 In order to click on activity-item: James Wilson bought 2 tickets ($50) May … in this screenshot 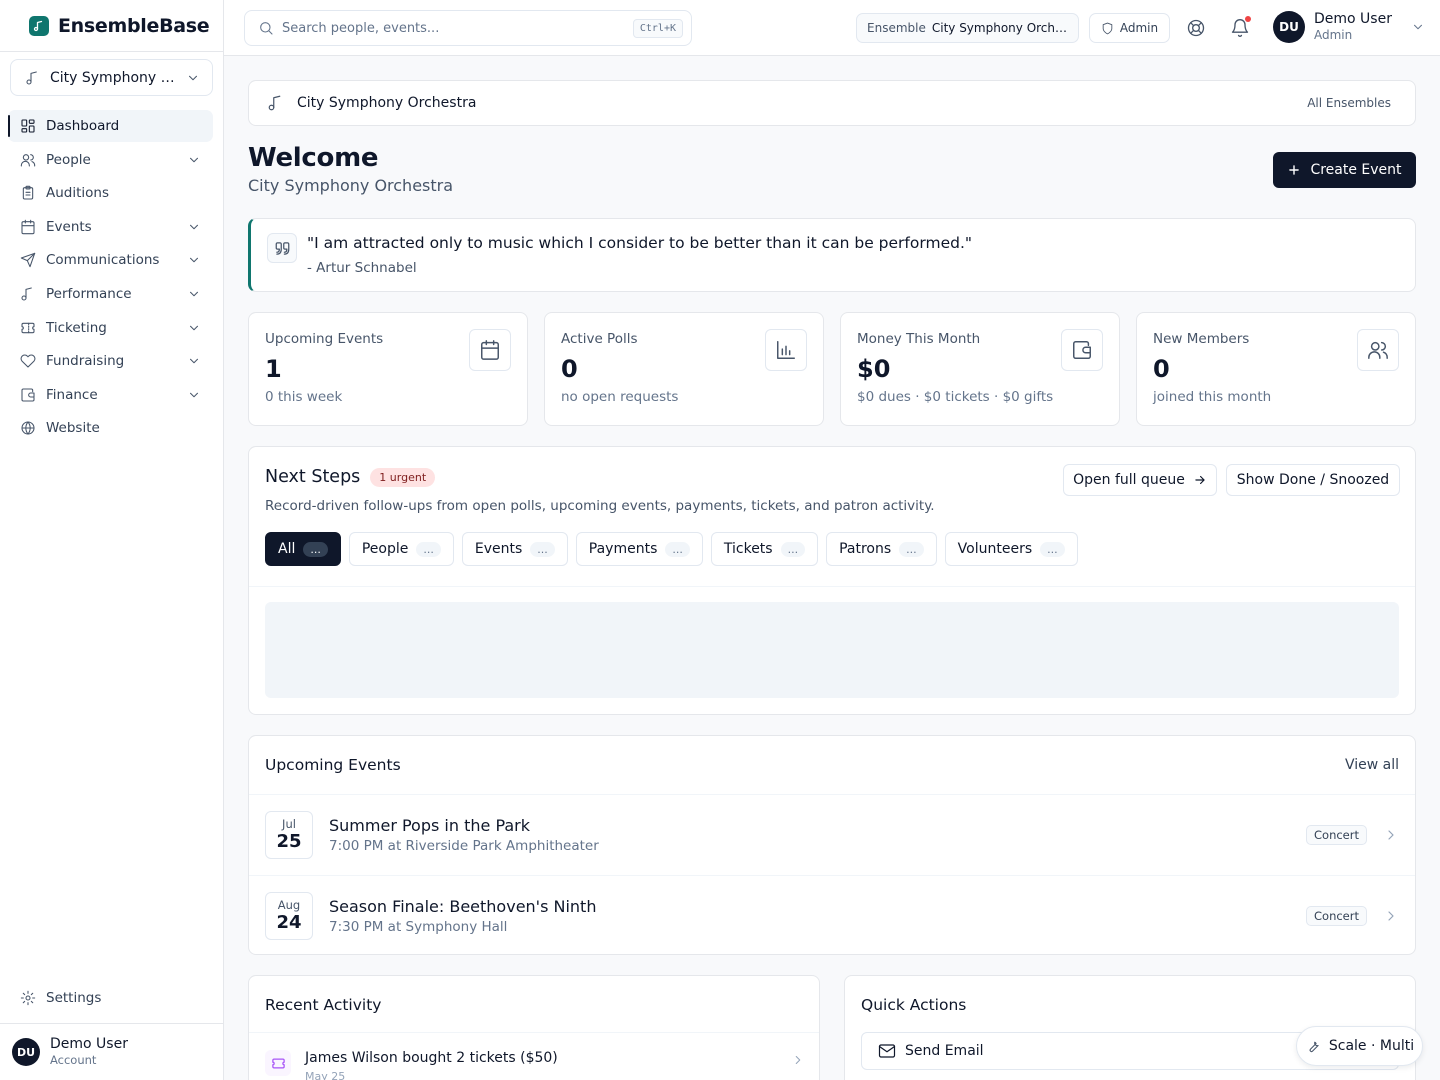, I will do `click(535, 1065)`.